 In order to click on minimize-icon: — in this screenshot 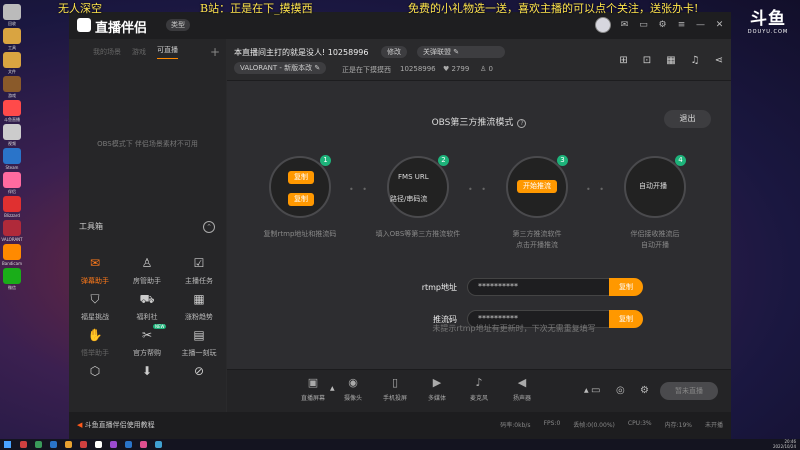, I will do `click(700, 25)`.